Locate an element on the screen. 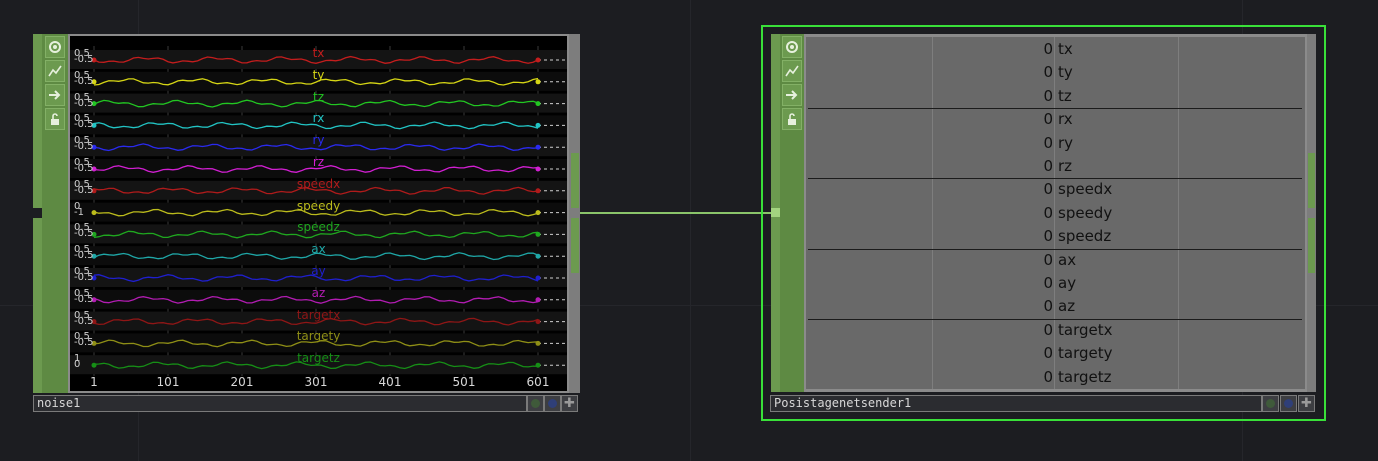 This screenshot has height=461, width=1378. x-tick-label: 201 is located at coordinates (242, 382).